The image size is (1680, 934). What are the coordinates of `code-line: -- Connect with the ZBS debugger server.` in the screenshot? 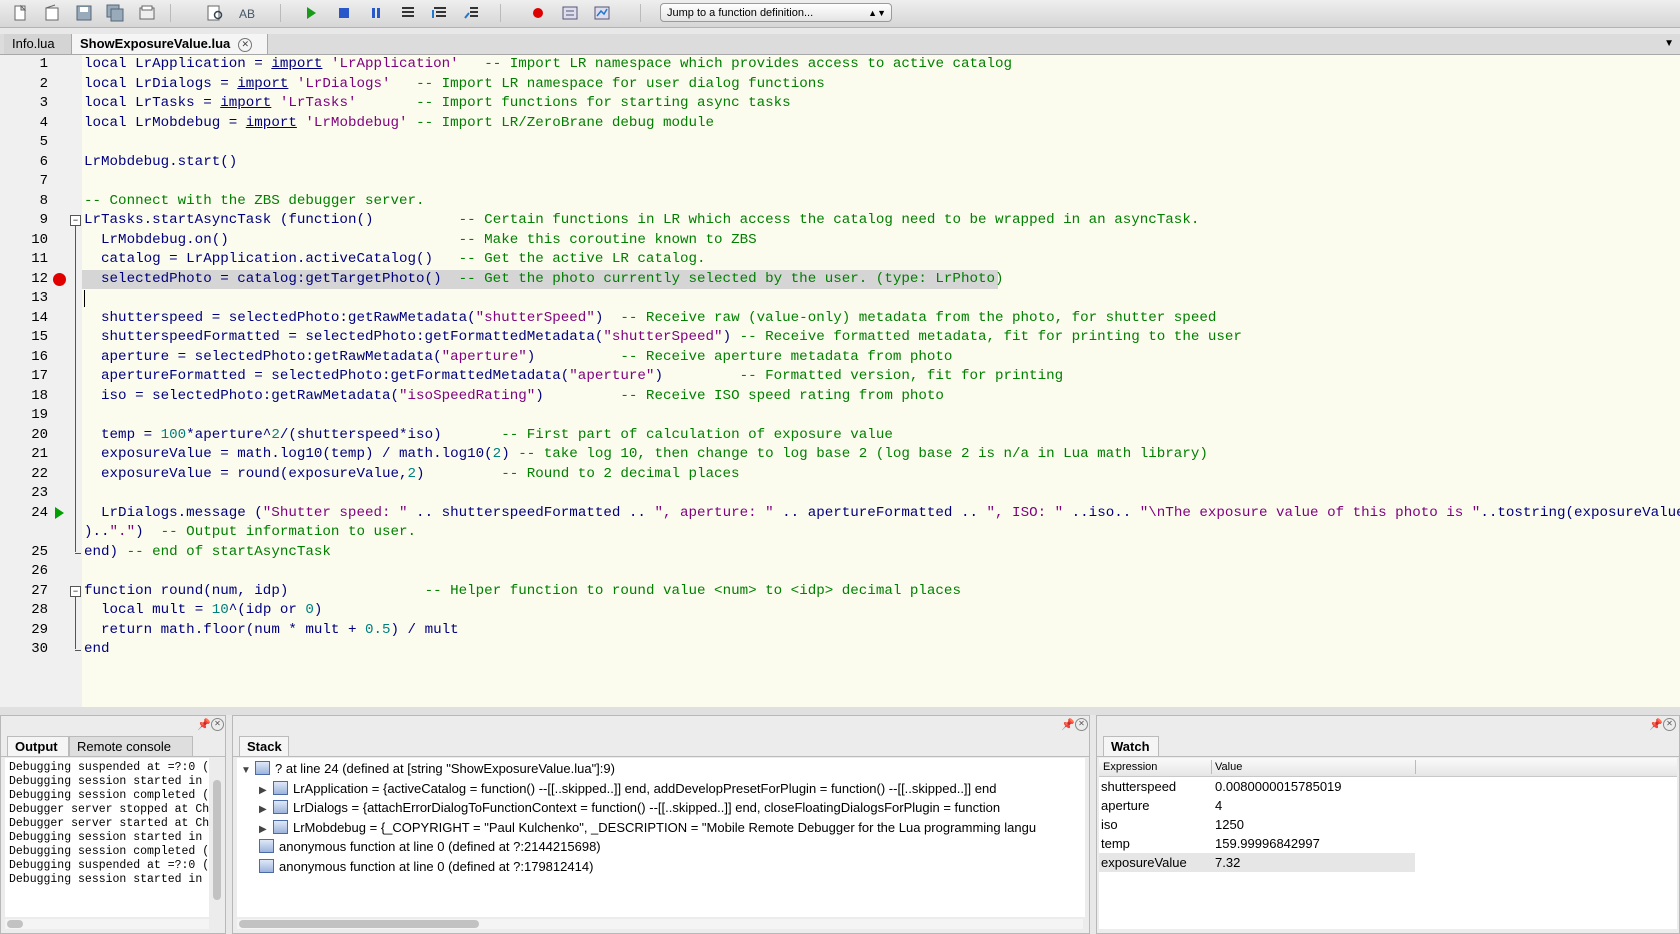 It's located at (881, 201).